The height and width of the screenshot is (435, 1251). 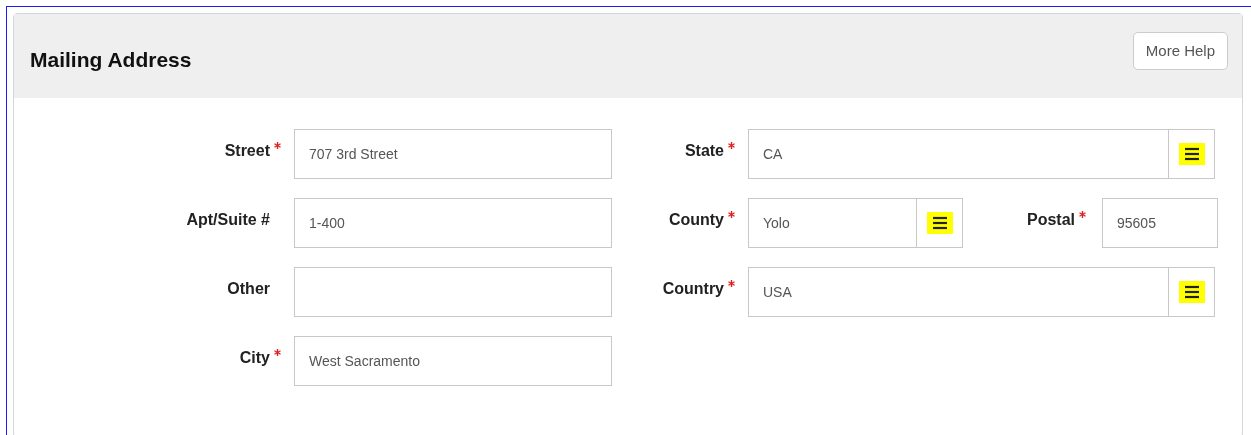 What do you see at coordinates (773, 154) in the screenshot?
I see `field-value: CA` at bounding box center [773, 154].